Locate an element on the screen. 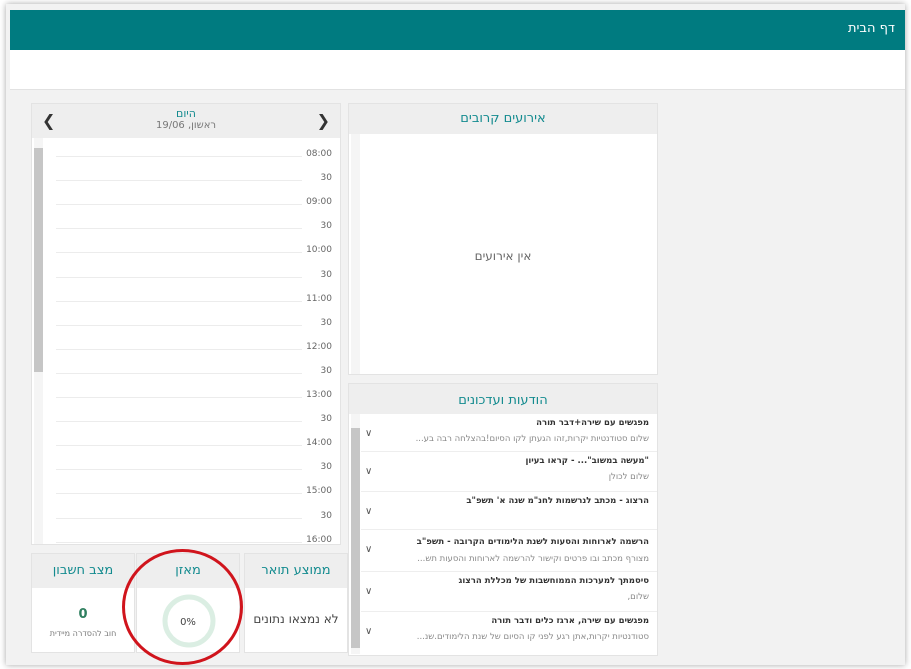 Image resolution: width=911 pixels, height=669 pixels. calendar-date: ראשון, 19/06 is located at coordinates (186, 125).